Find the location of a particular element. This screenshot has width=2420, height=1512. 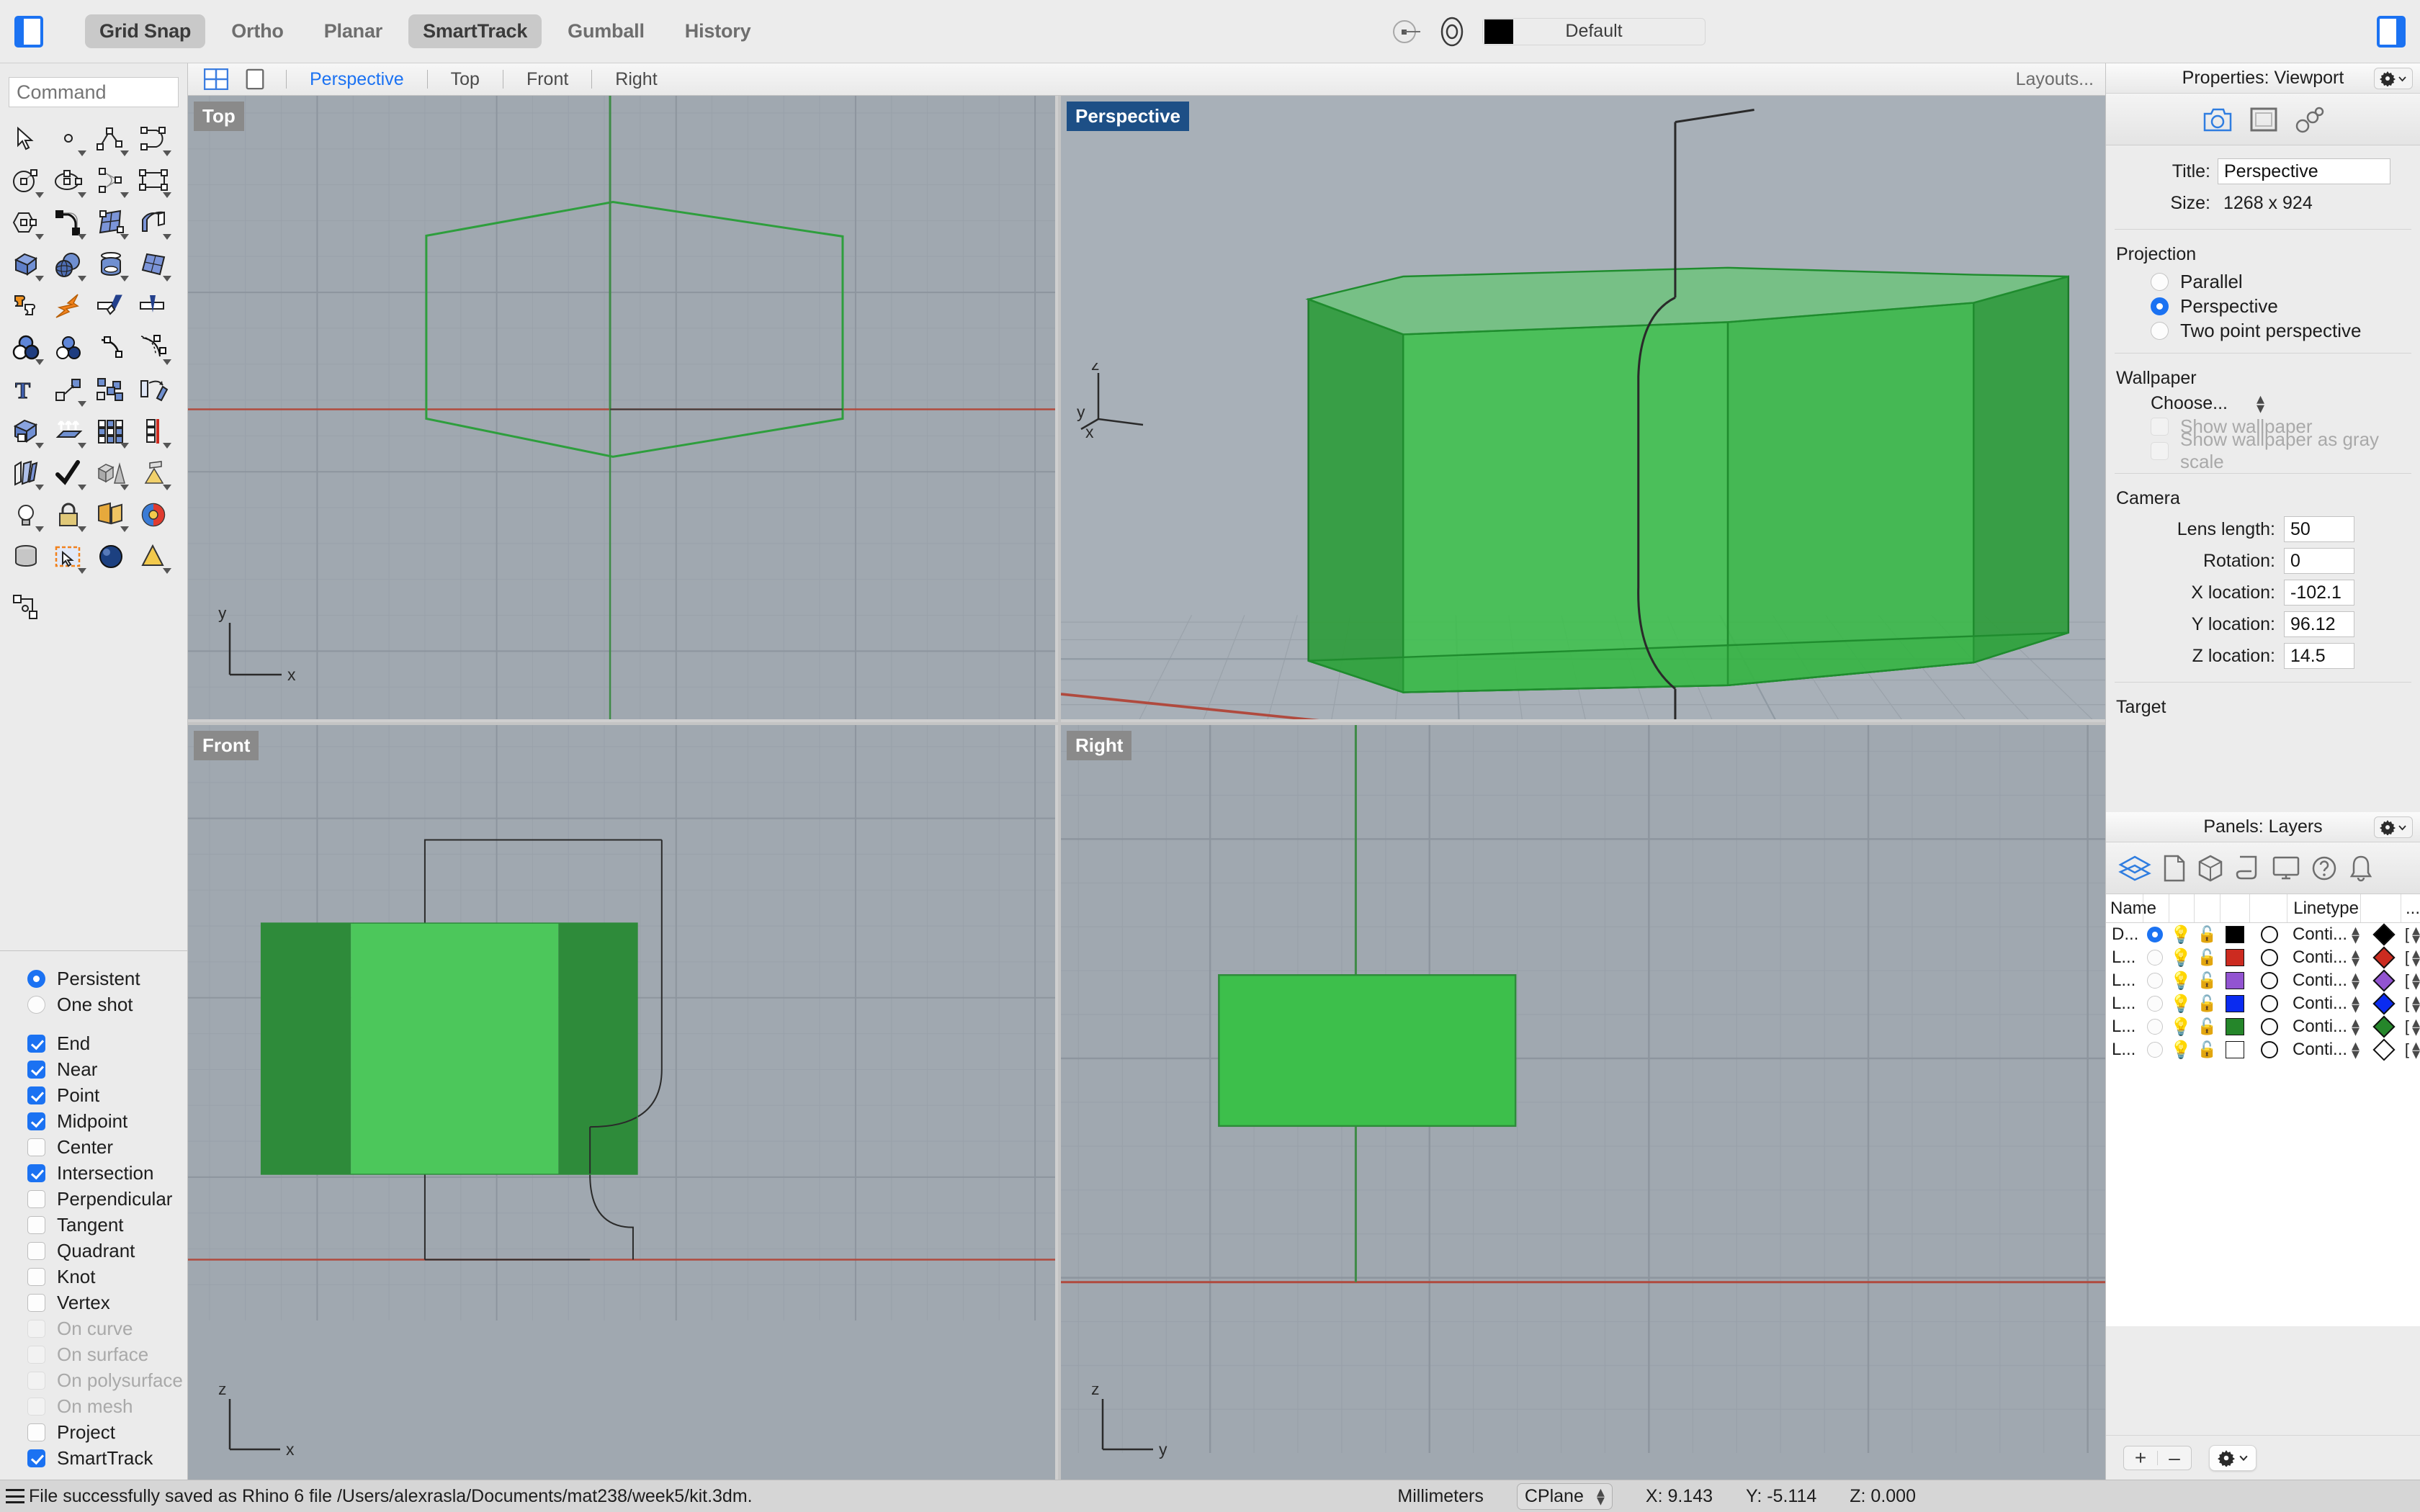

split-surface-icon is located at coordinates (26, 473).